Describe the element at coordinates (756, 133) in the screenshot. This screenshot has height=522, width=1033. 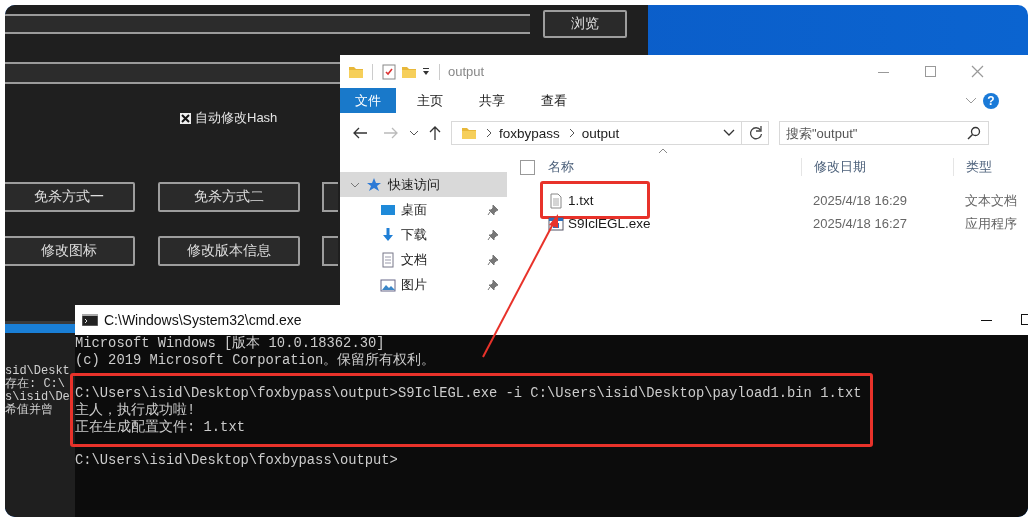
I see `refresh-icon` at that location.